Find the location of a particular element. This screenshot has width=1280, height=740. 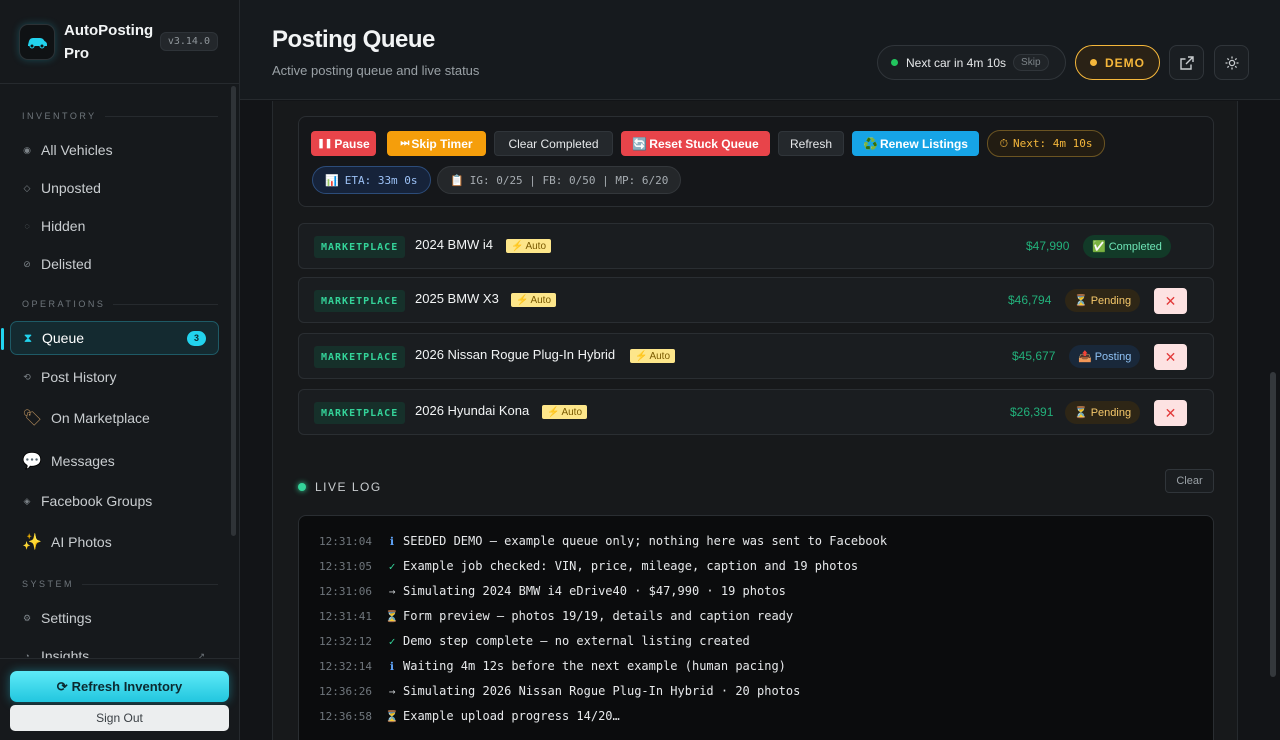

section-inventory: INVENTORY is located at coordinates (120, 116).